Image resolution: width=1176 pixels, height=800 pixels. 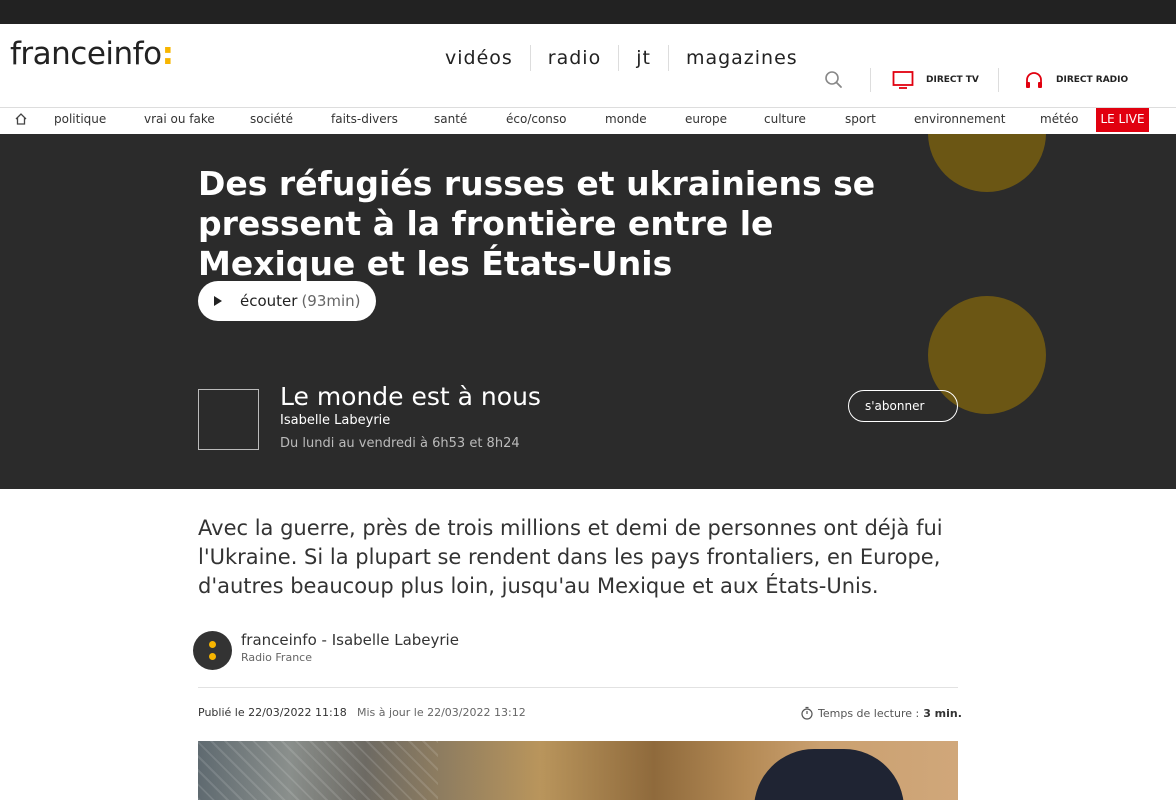 I want to click on updated-date: Mis à jour le 22/03/2022 13:12, so click(x=441, y=712).